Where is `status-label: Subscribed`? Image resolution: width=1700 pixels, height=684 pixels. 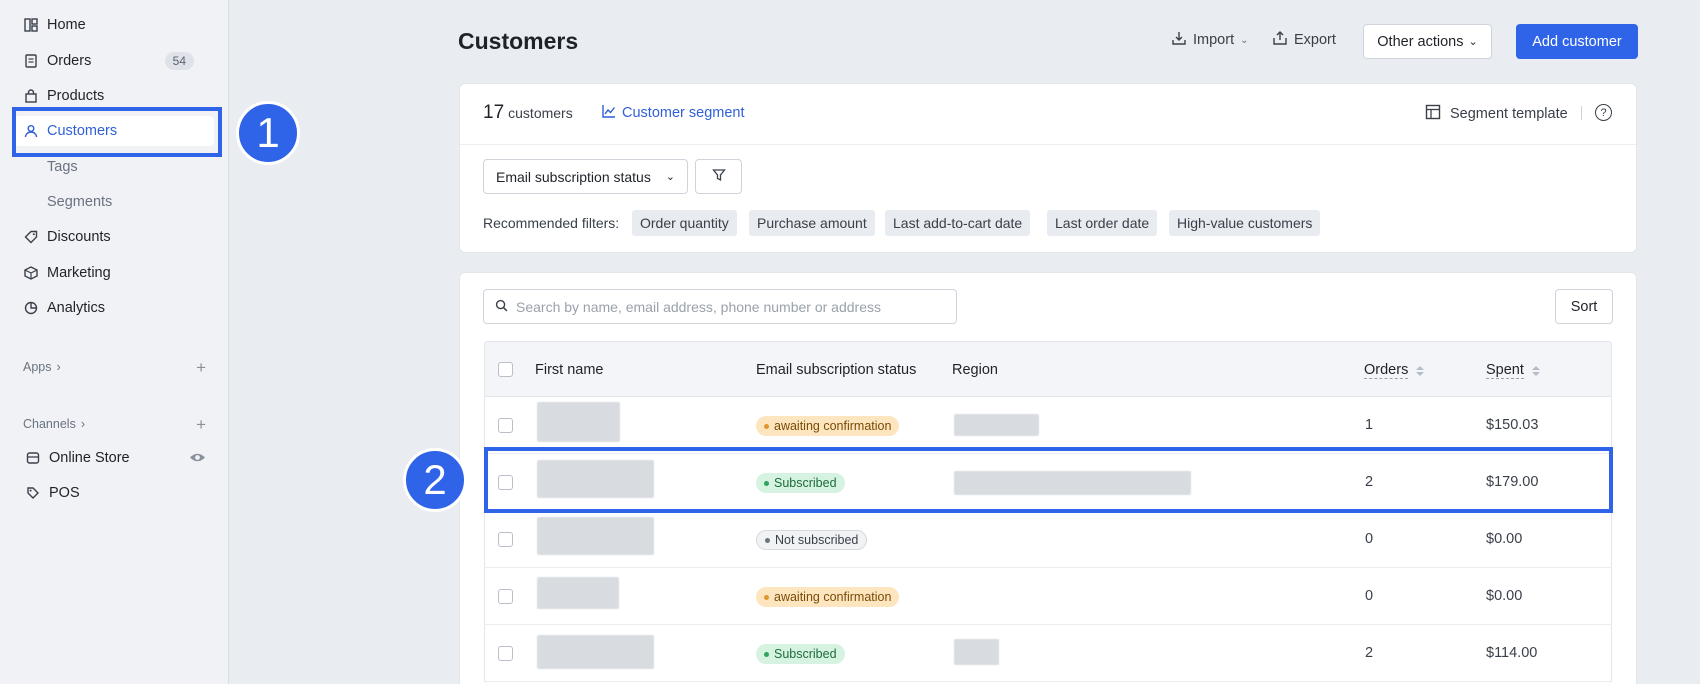
status-label: Subscribed is located at coordinates (805, 654).